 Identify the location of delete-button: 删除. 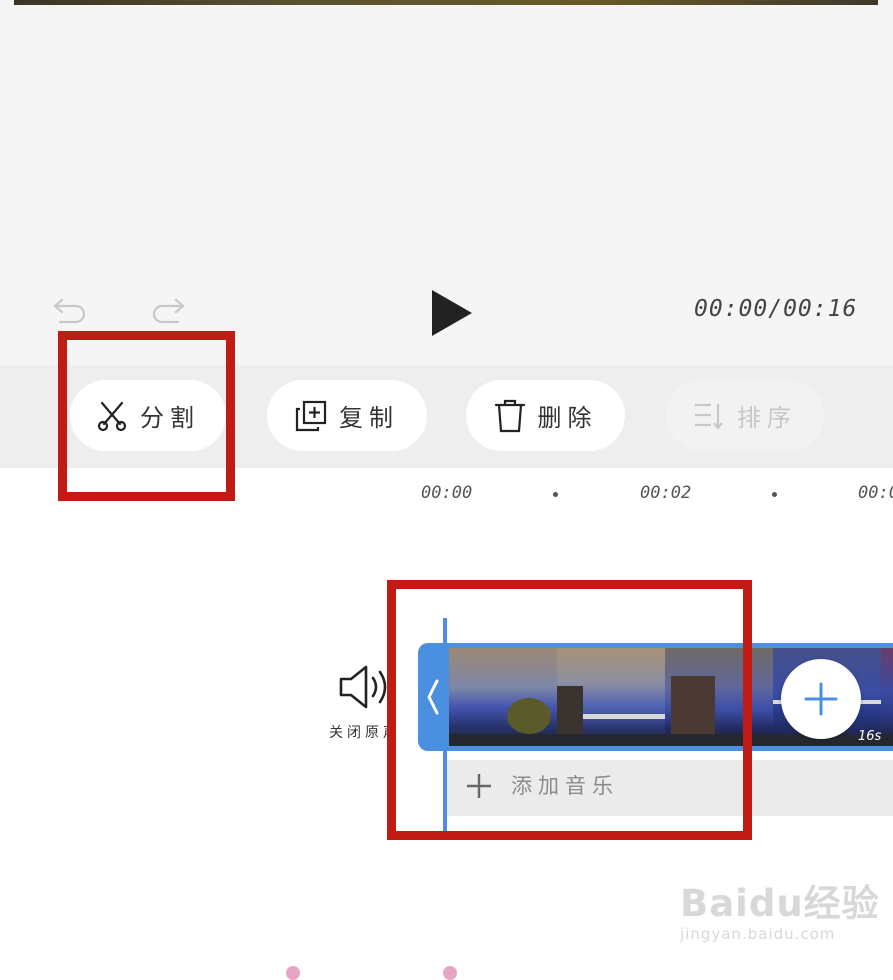
(545, 415).